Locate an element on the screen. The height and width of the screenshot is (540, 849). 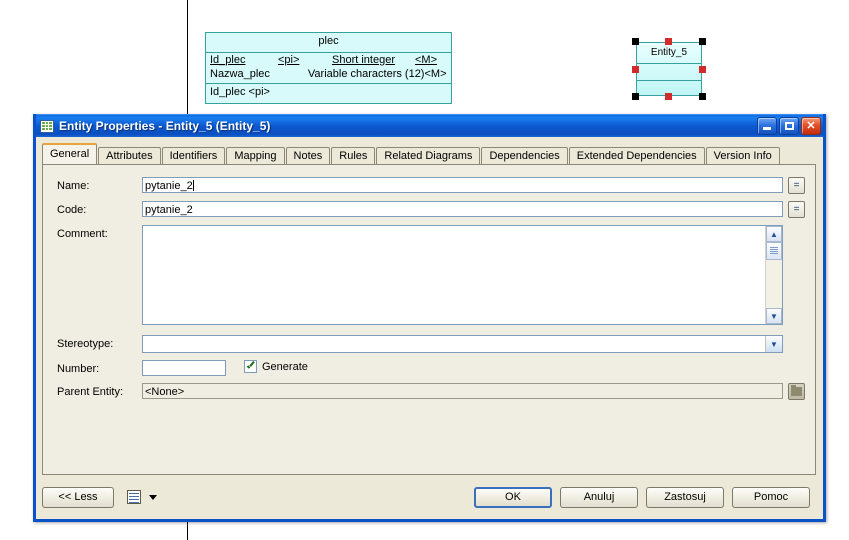
check-icon is located at coordinates (250, 366).